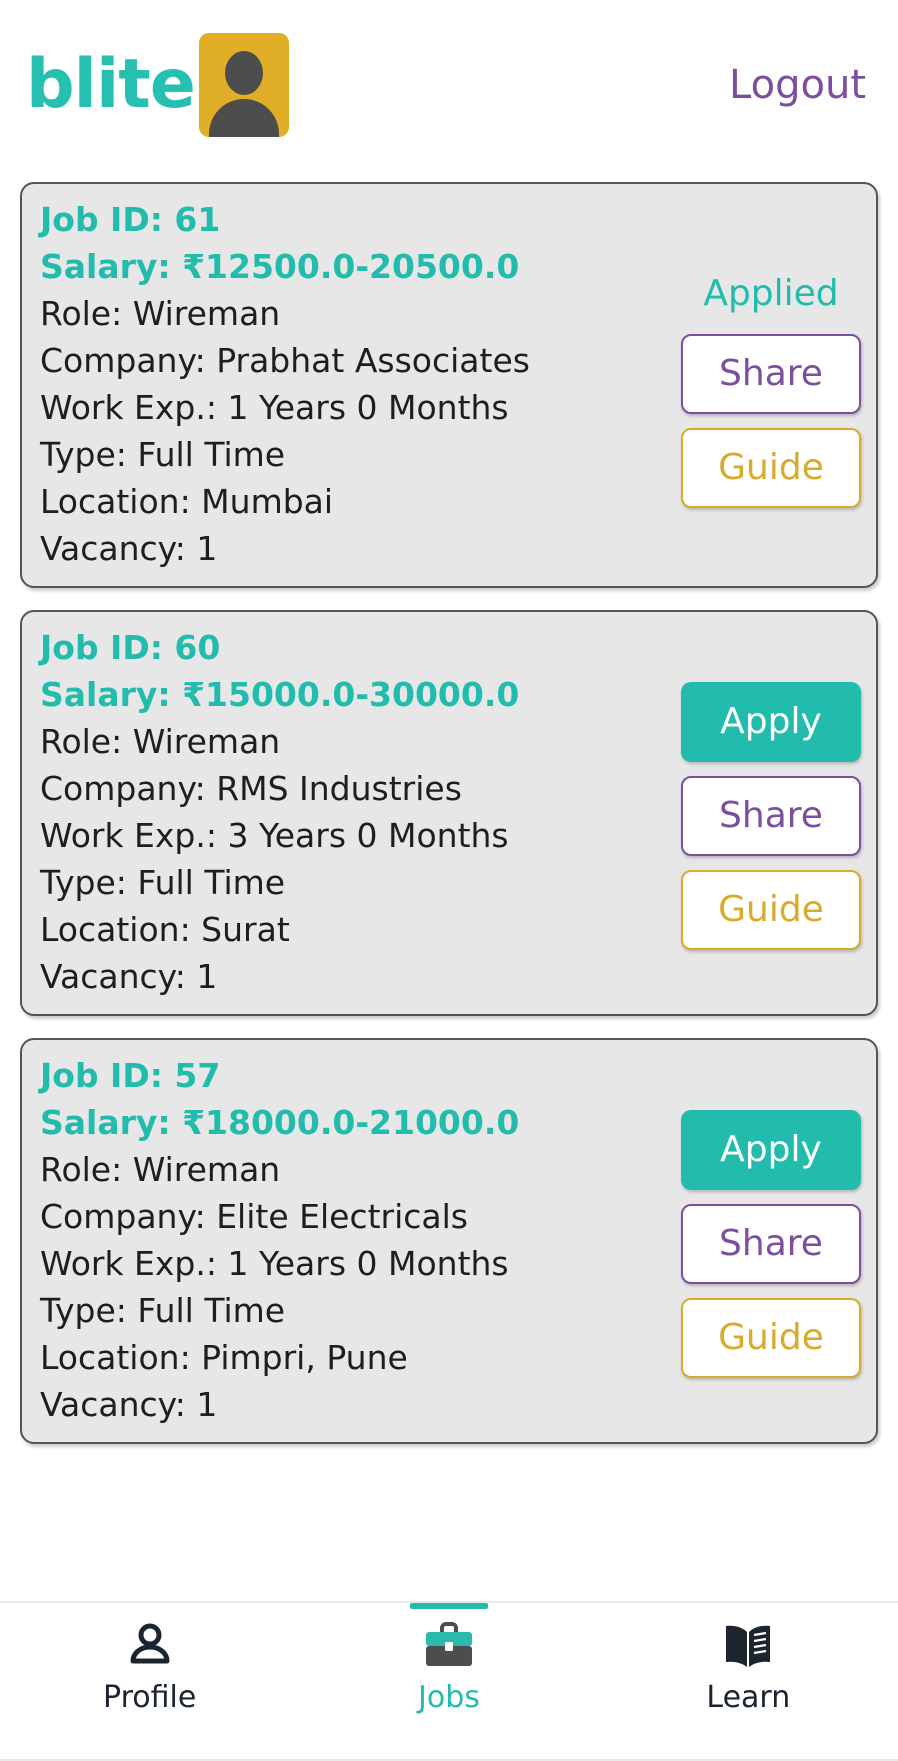 The image size is (898, 1761). Describe the element at coordinates (748, 1697) in the screenshot. I see `nav-label-learn: Learn` at that location.